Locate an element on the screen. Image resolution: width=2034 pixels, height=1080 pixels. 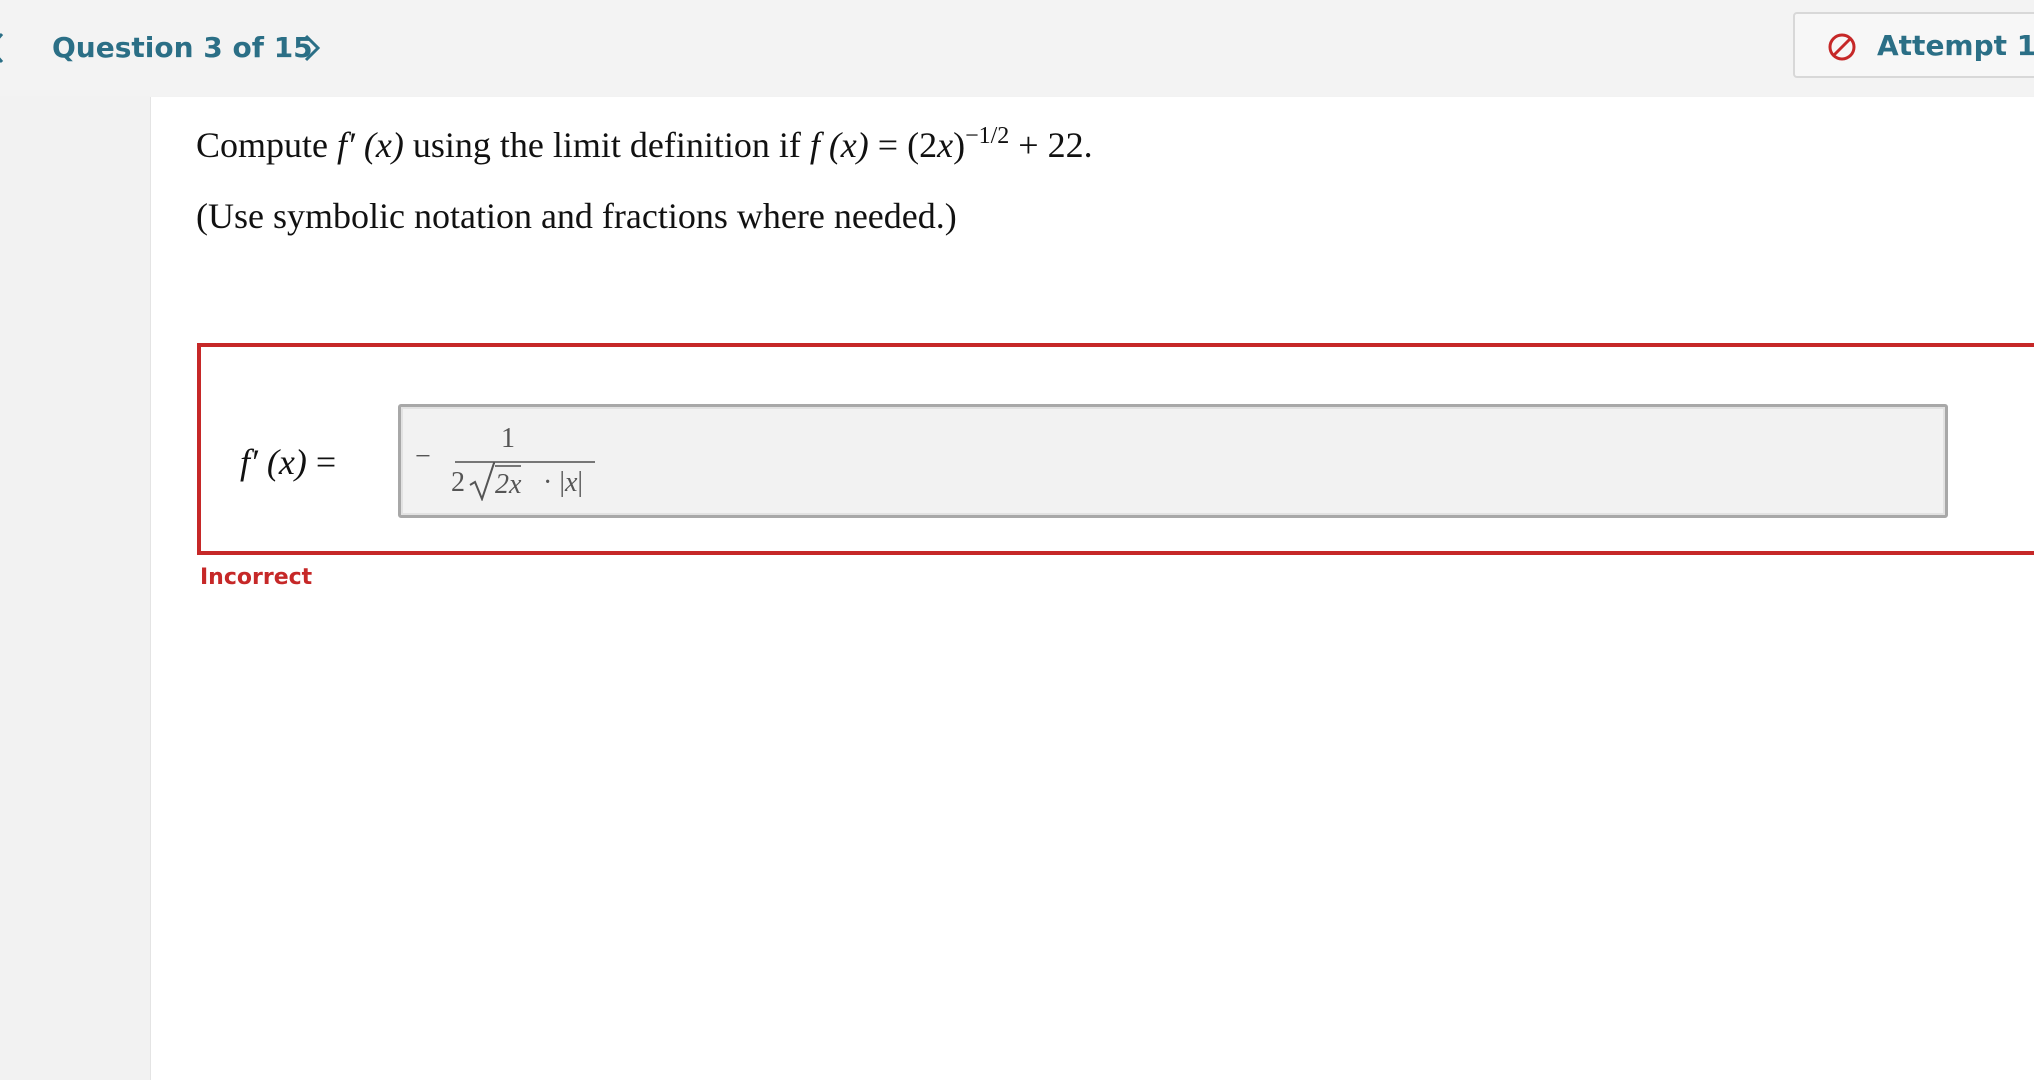
prompt-eq: = (2 is located at coordinates (903, 145).